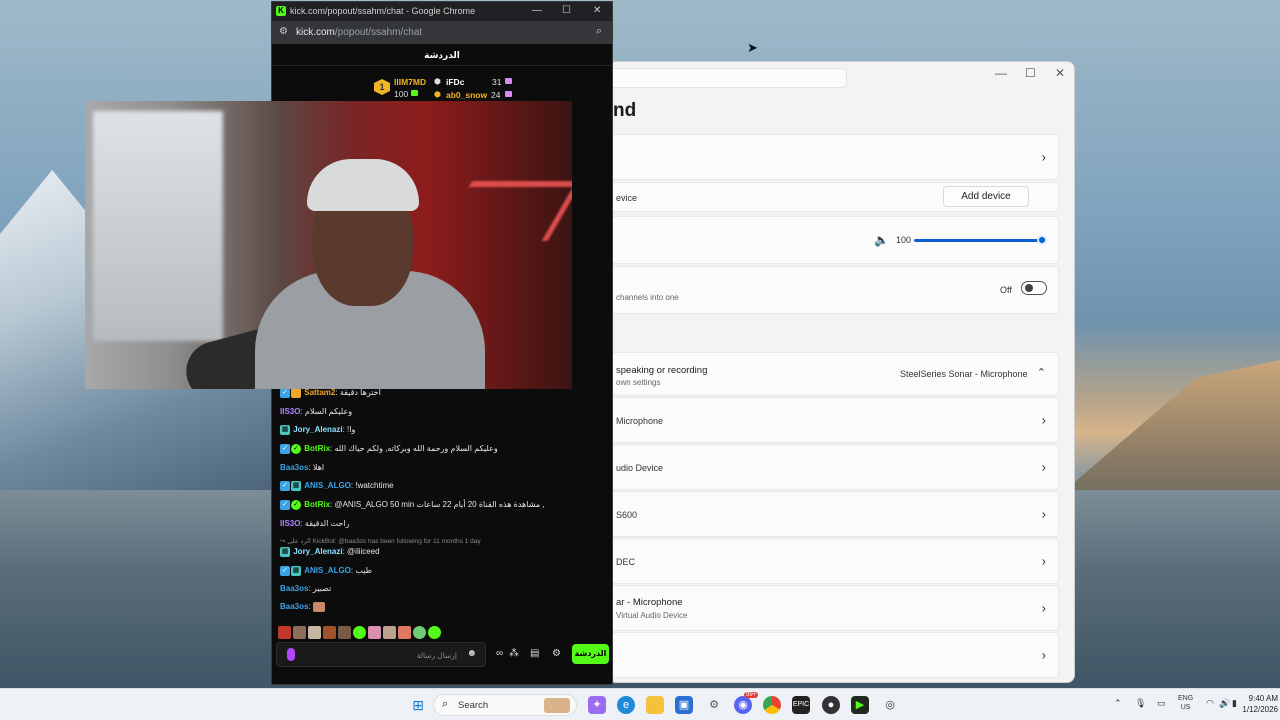 Image resolution: width=1280 pixels, height=720 pixels. Describe the element at coordinates (597, 10) in the screenshot. I see `close-button: ✕` at that location.